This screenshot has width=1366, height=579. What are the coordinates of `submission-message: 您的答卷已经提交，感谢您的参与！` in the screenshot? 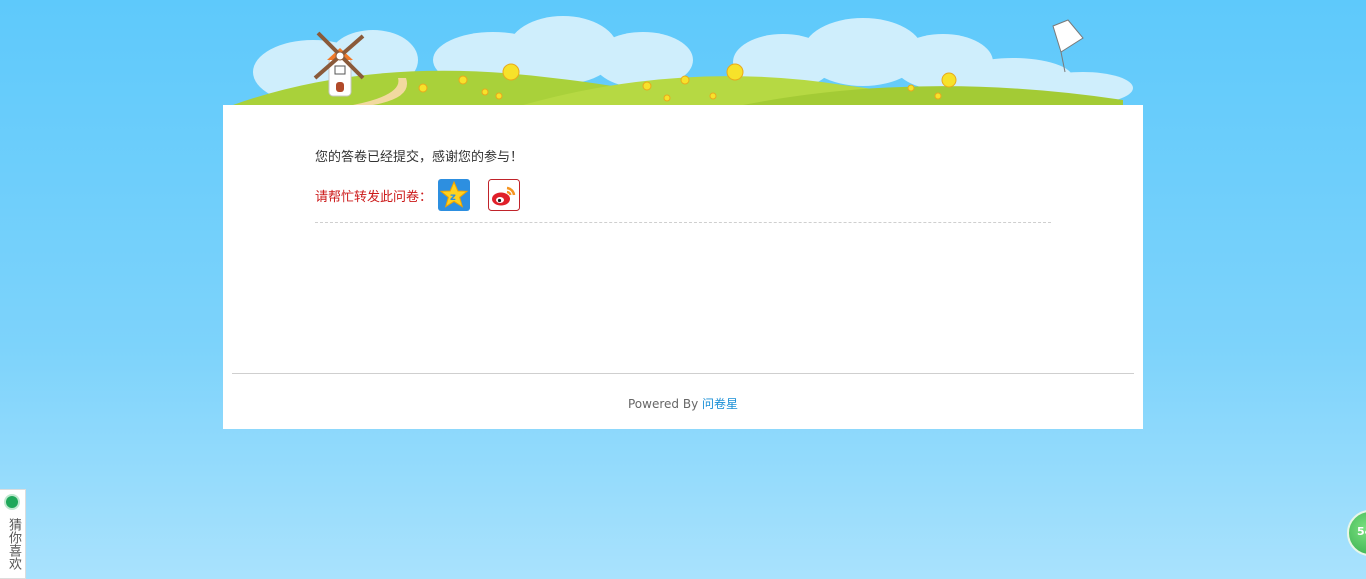 It's located at (419, 157).